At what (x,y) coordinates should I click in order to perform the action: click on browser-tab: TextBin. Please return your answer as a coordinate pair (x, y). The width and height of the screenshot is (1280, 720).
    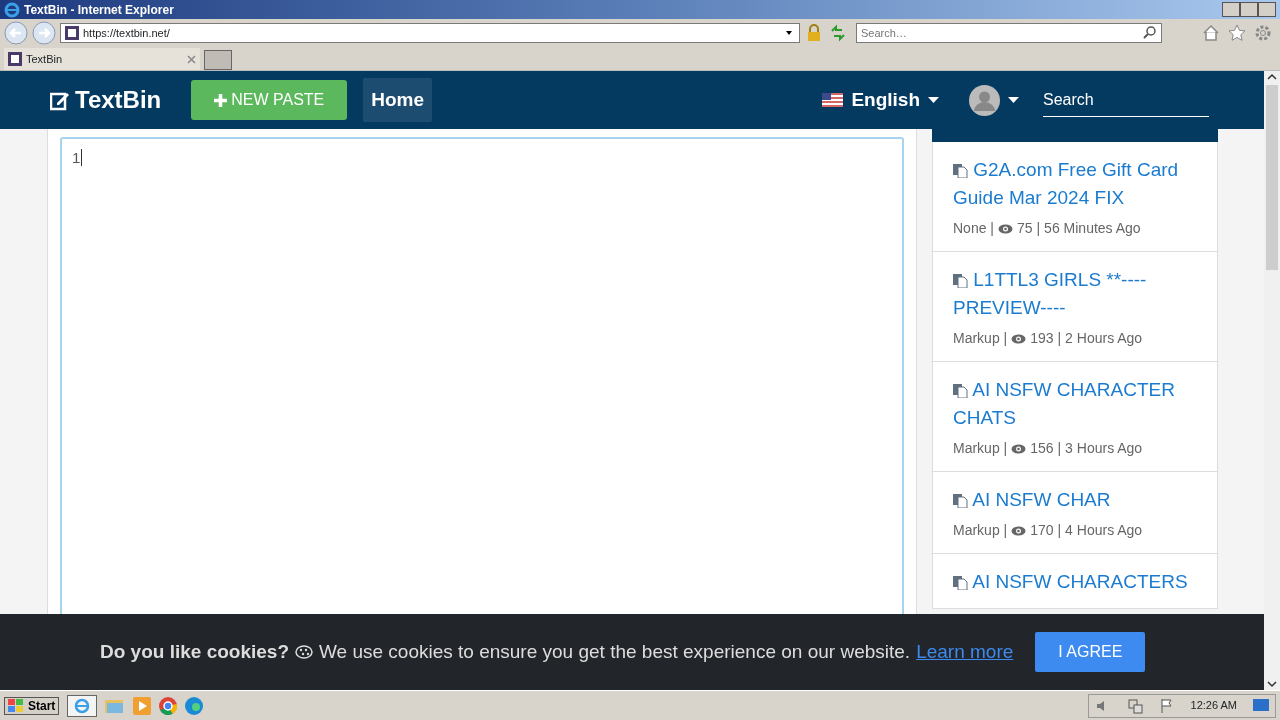
    Looking at the image, I should click on (102, 59).